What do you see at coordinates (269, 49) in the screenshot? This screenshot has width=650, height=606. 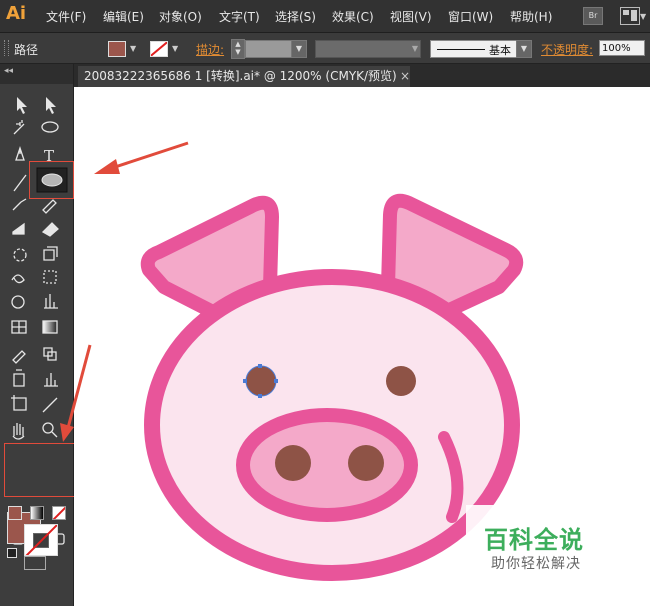 I see `stroke-weight-input` at bounding box center [269, 49].